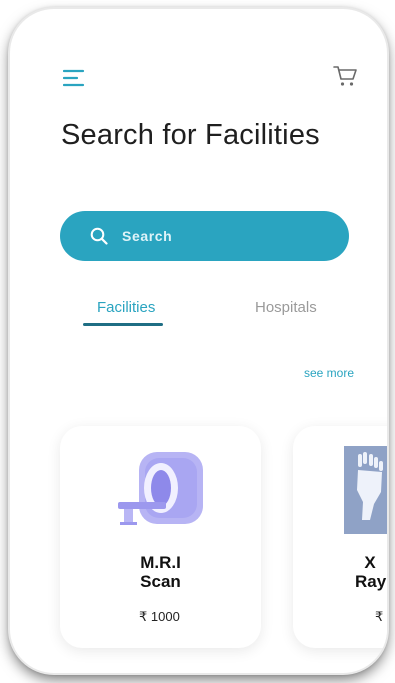 The width and height of the screenshot is (395, 683). Describe the element at coordinates (123, 324) in the screenshot. I see `active-tab-indicator` at that location.